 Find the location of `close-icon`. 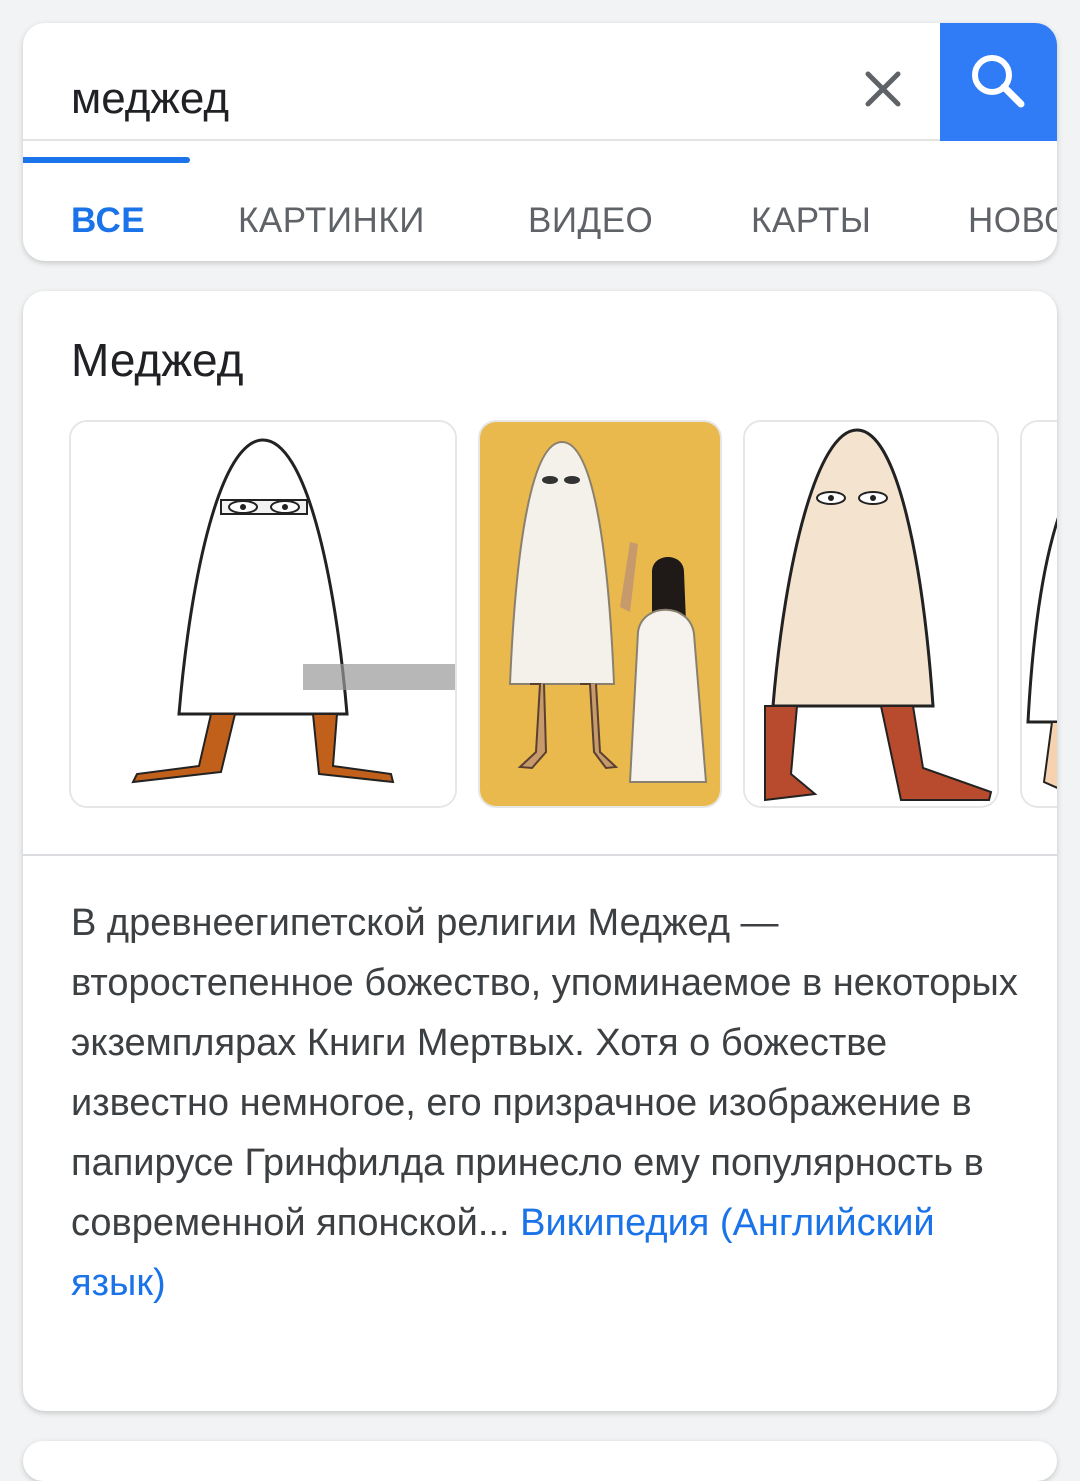

close-icon is located at coordinates (883, 89).